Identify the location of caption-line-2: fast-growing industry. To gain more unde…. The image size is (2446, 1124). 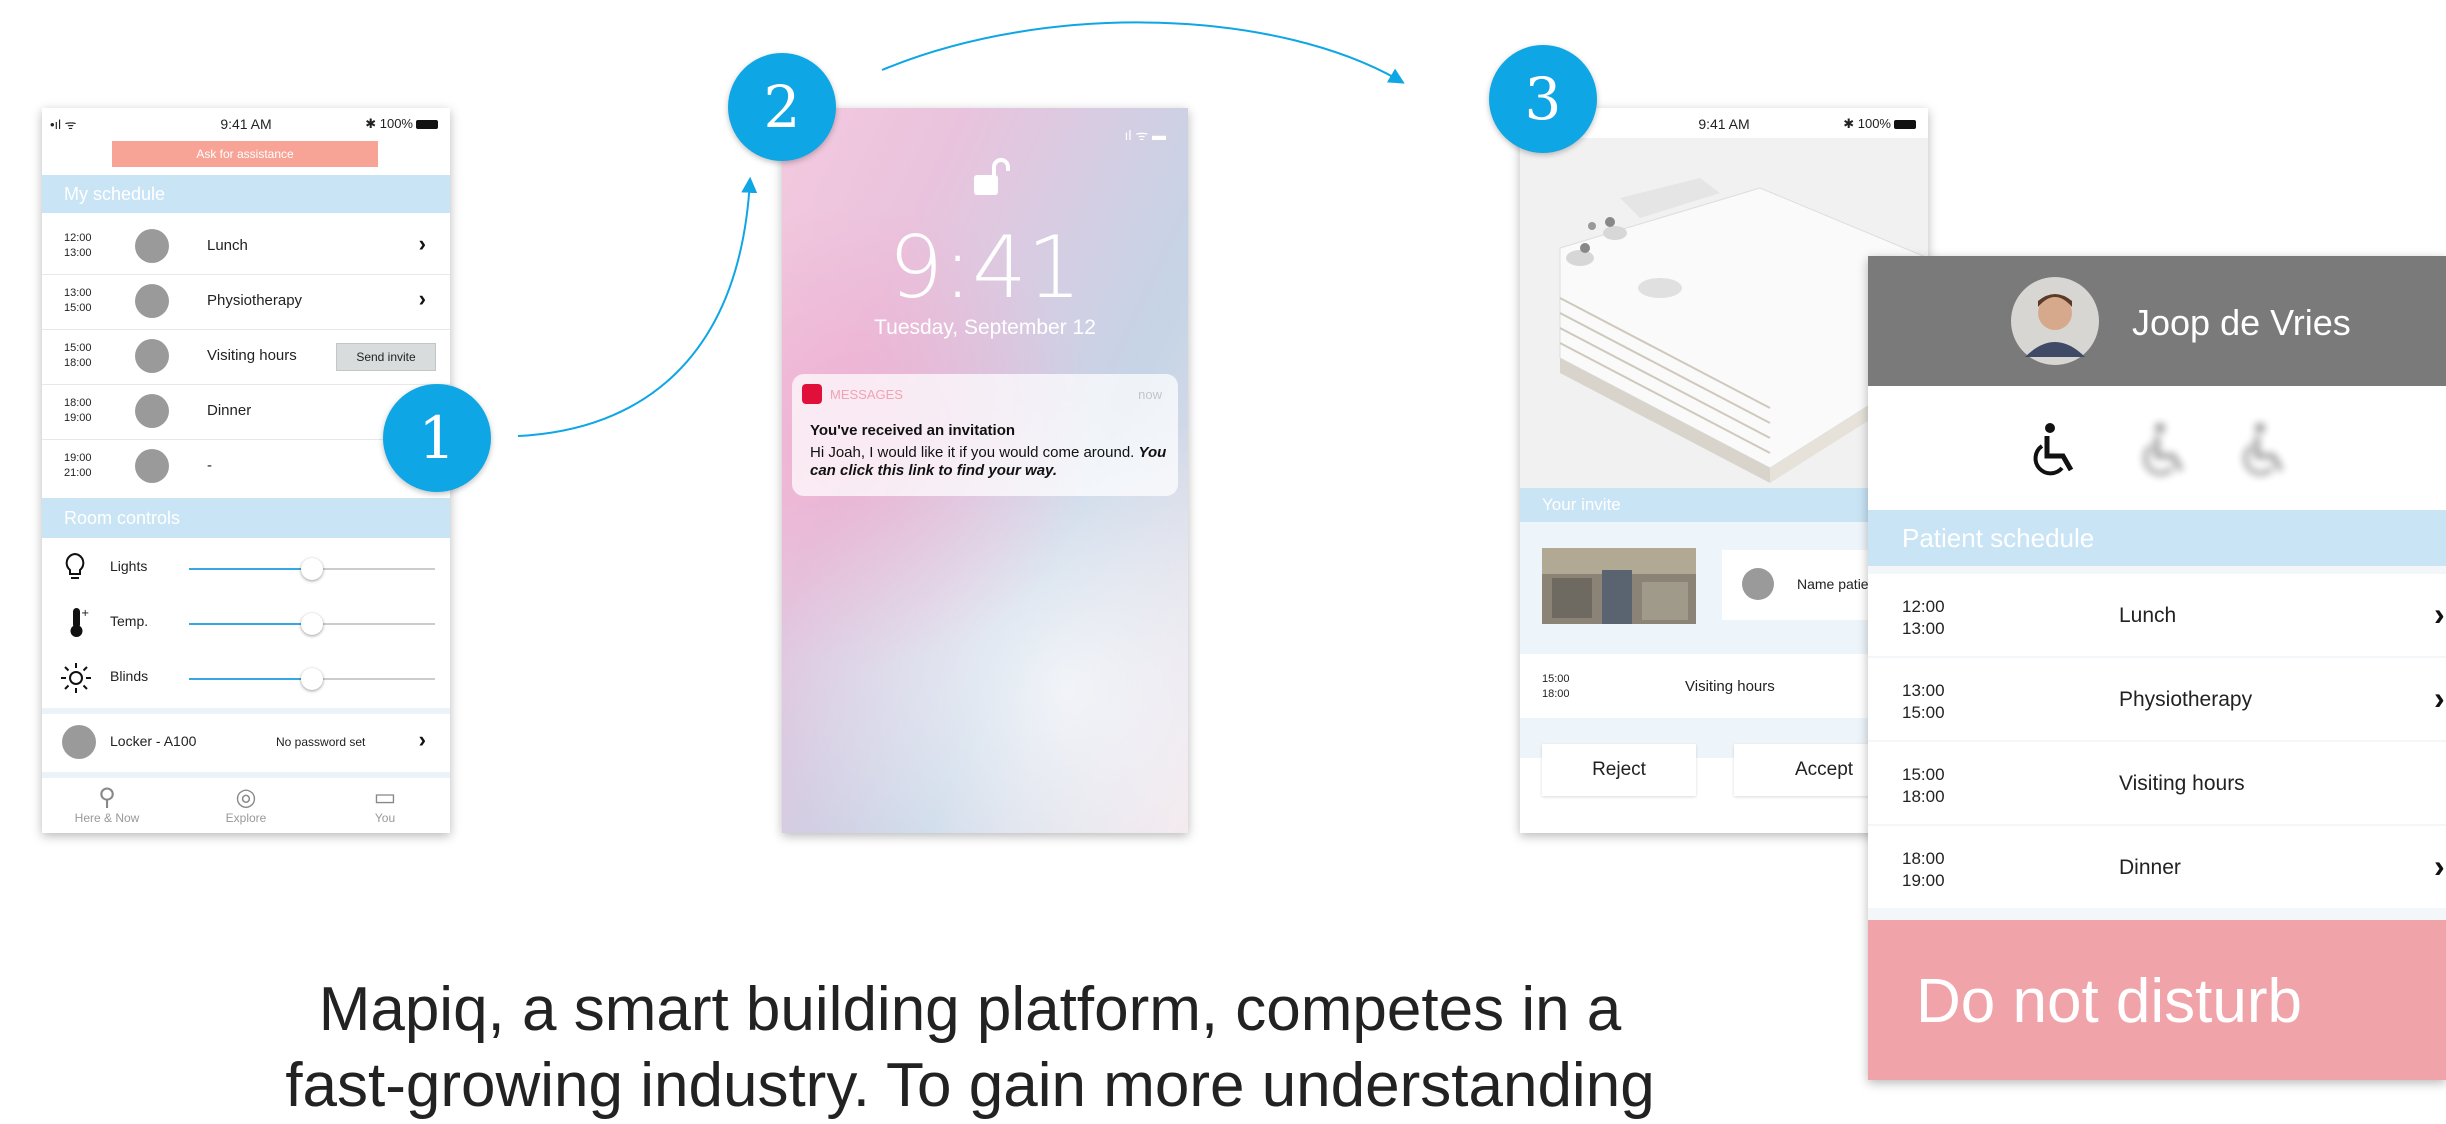
(970, 1085).